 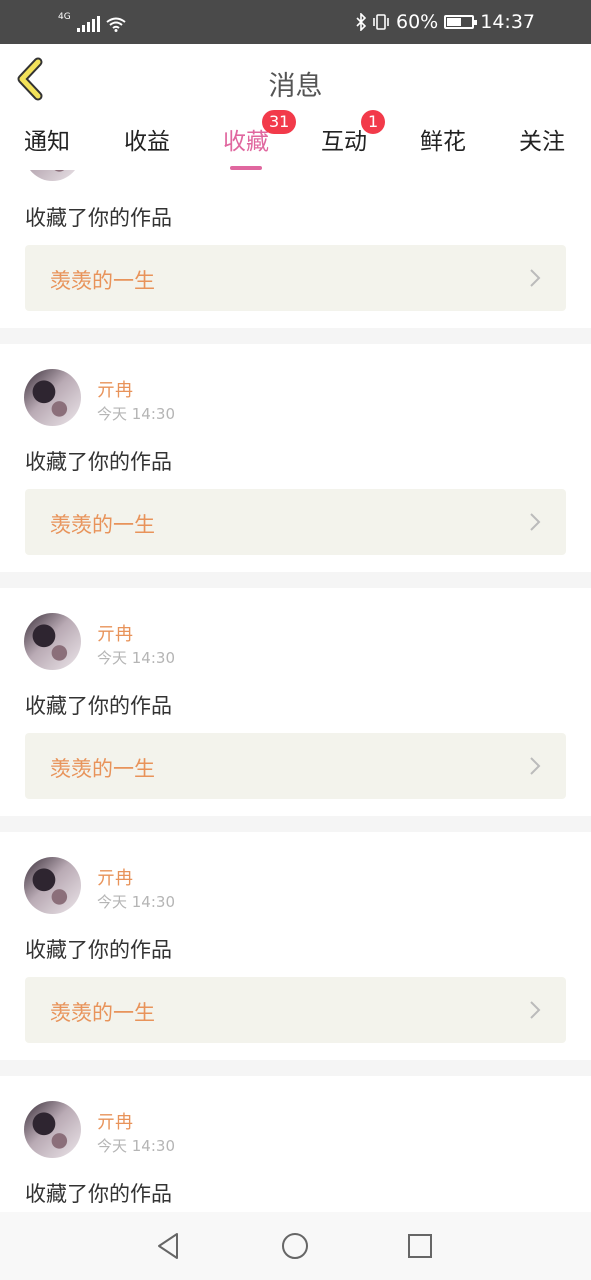 What do you see at coordinates (116, 24) in the screenshot?
I see `wifi-icon` at bounding box center [116, 24].